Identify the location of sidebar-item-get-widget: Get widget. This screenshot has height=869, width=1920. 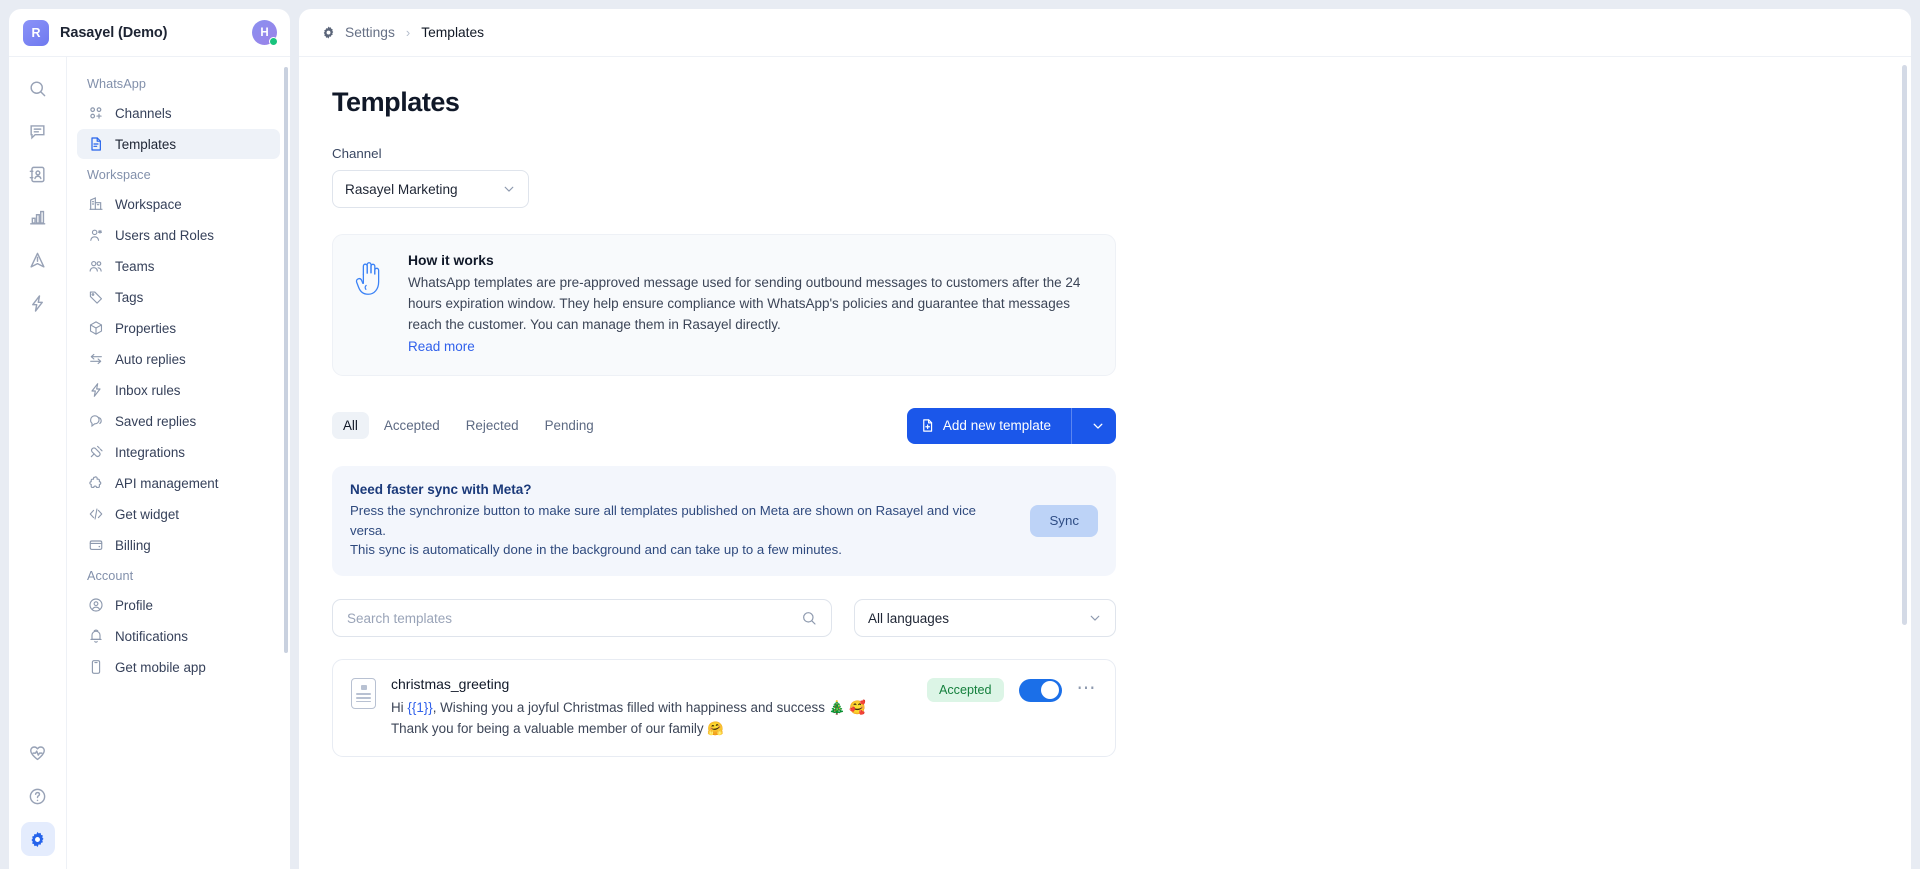
(178, 514).